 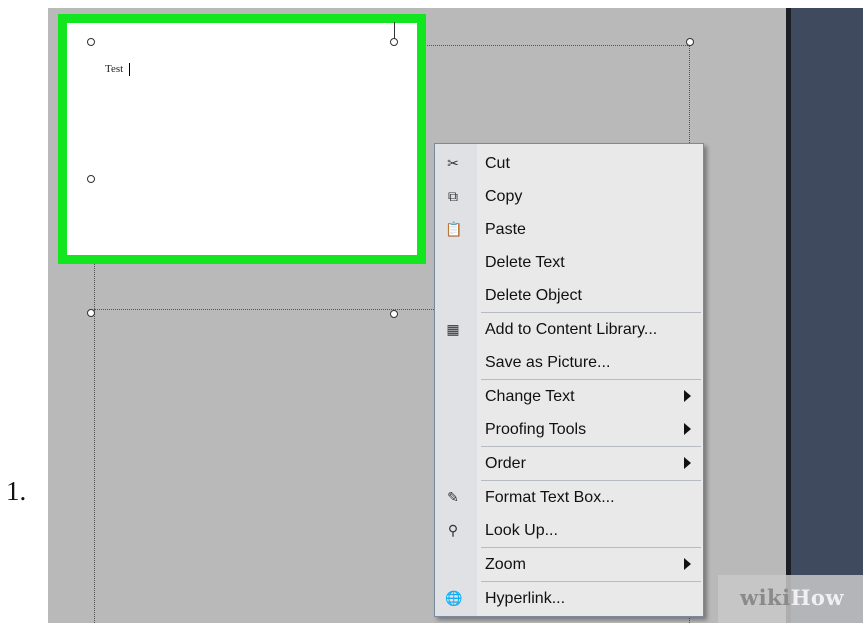 What do you see at coordinates (91, 42) in the screenshot?
I see `resize-handle-top-left` at bounding box center [91, 42].